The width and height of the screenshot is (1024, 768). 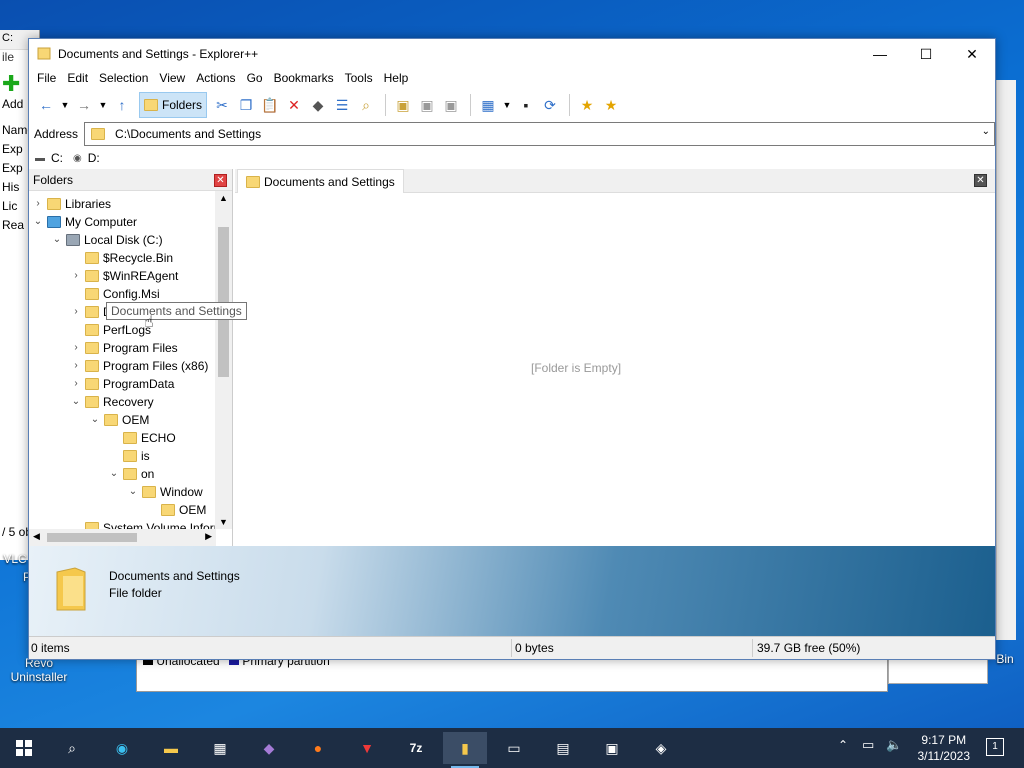 I want to click on close-tab-button: ✕, so click(x=980, y=180).